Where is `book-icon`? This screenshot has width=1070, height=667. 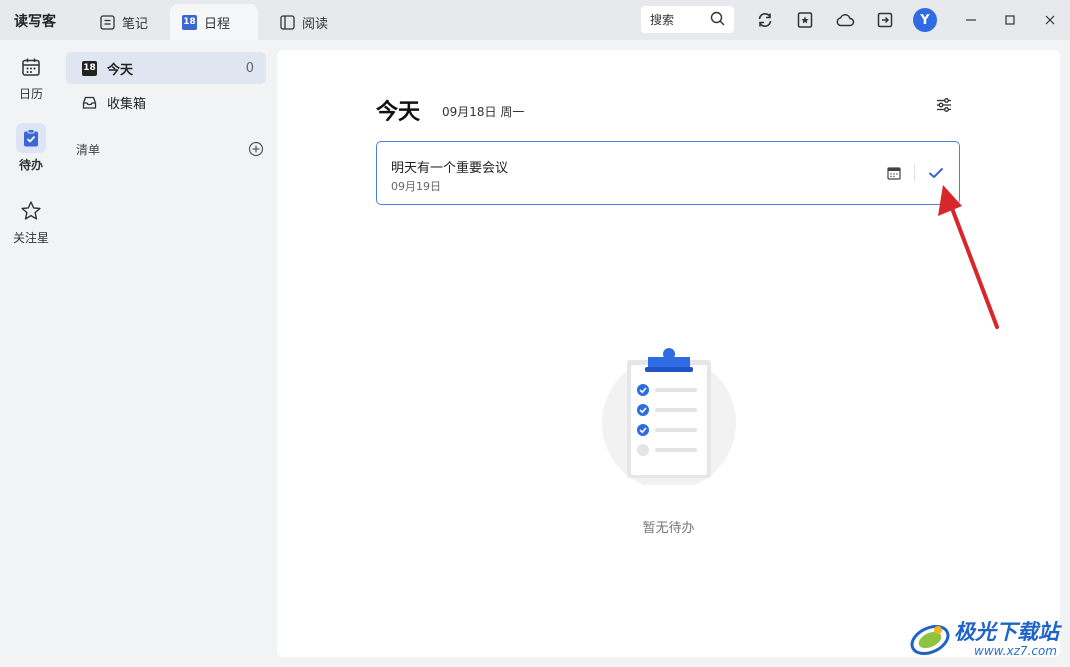 book-icon is located at coordinates (287, 22).